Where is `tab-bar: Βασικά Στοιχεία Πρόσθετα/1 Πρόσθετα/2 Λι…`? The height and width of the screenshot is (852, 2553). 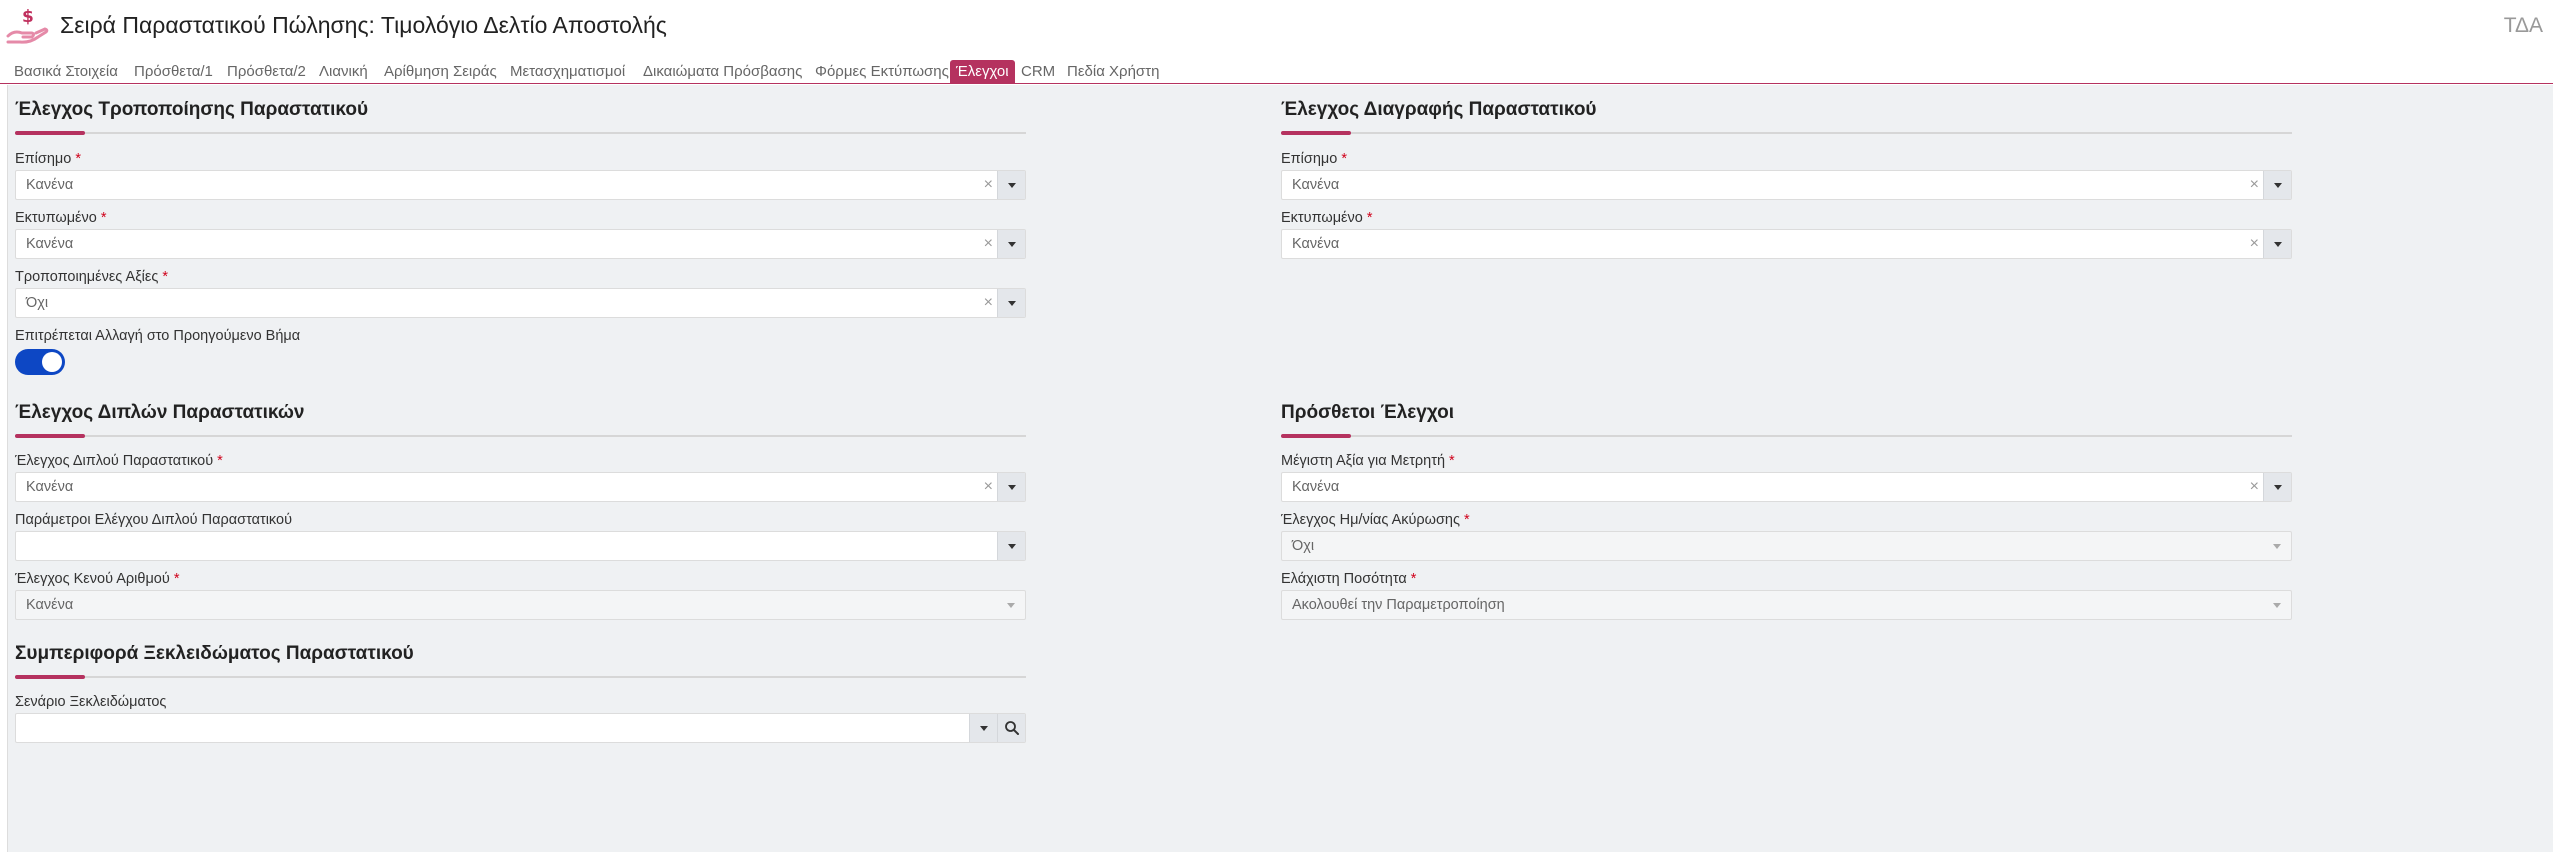
tab-bar: Βασικά Στοιχεία Πρόσθετα/1 Πρόσθετα/2 Λι… is located at coordinates (1276, 70).